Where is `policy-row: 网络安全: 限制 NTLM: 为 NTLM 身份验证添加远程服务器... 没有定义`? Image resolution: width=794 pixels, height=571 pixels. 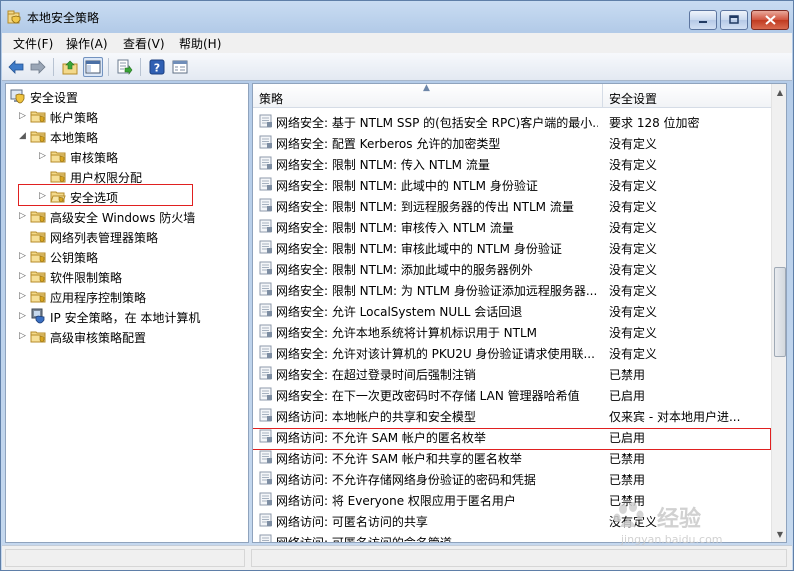 policy-row: 网络安全: 限制 NTLM: 为 NTLM 身份验证添加远程服务器... 没有定义 is located at coordinates (512, 289).